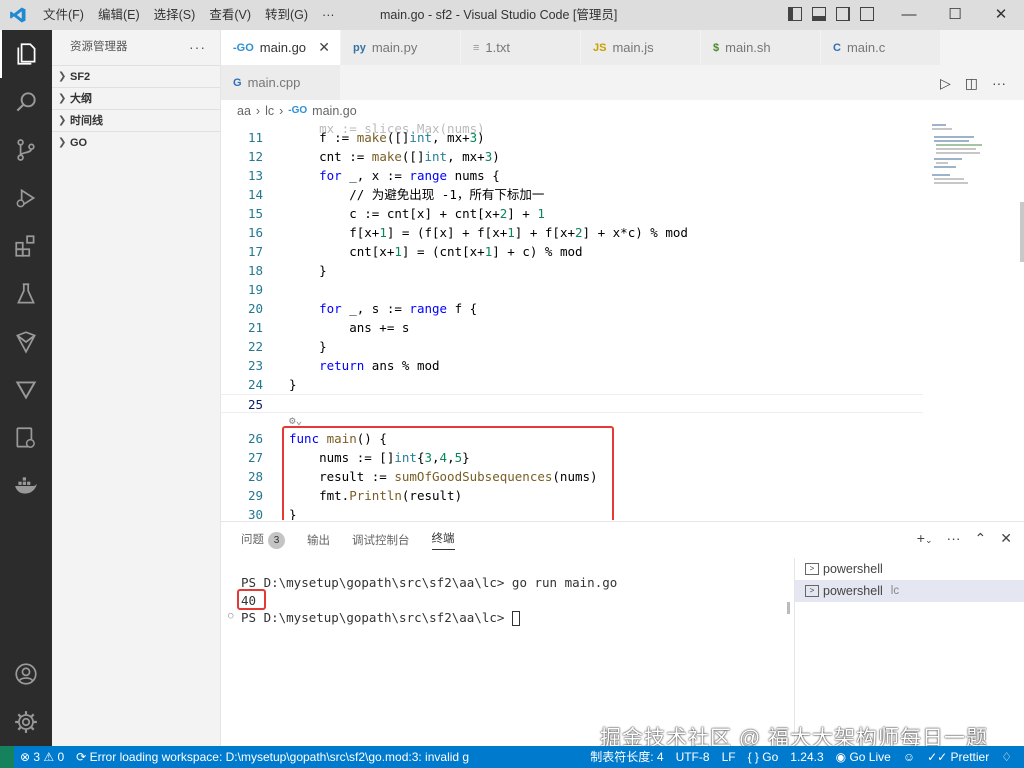 Image resolution: width=1024 pixels, height=768 pixels. What do you see at coordinates (26, 198) in the screenshot?
I see `run-debug-icon` at bounding box center [26, 198].